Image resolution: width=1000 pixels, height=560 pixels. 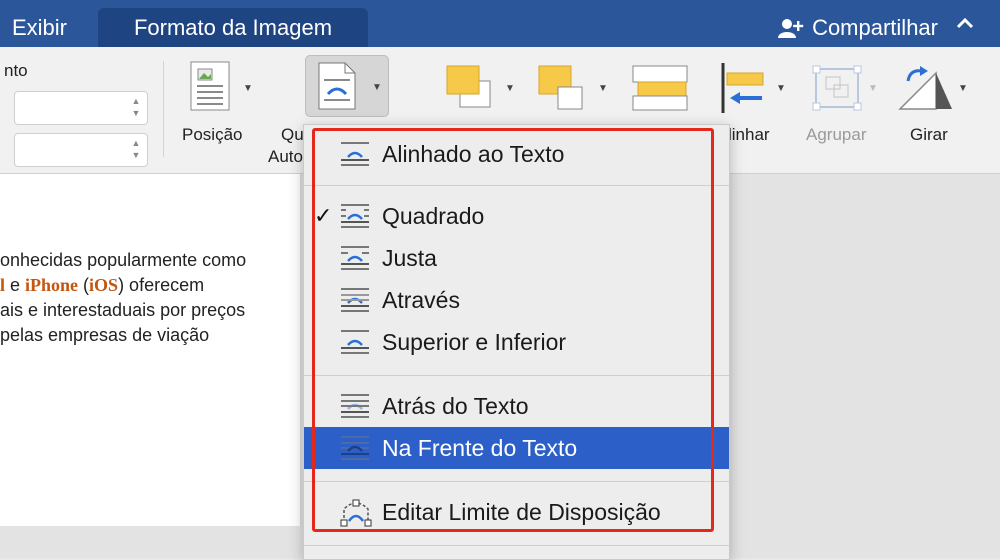 What do you see at coordinates (474, 342) in the screenshot?
I see `menu-item-label: Superior e Inferior` at bounding box center [474, 342].